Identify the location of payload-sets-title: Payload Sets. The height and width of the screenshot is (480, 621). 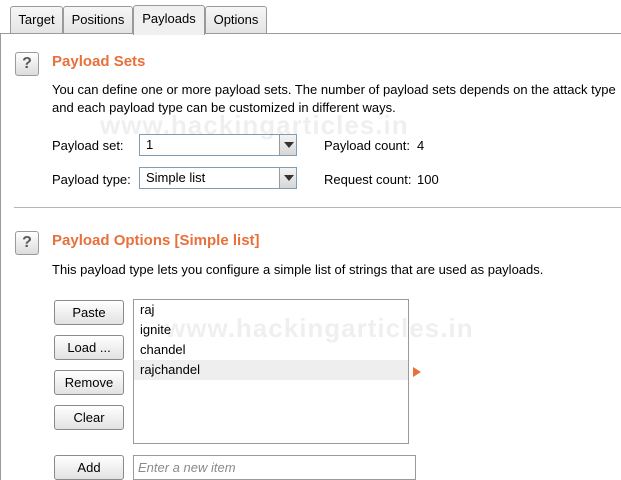
(99, 61).